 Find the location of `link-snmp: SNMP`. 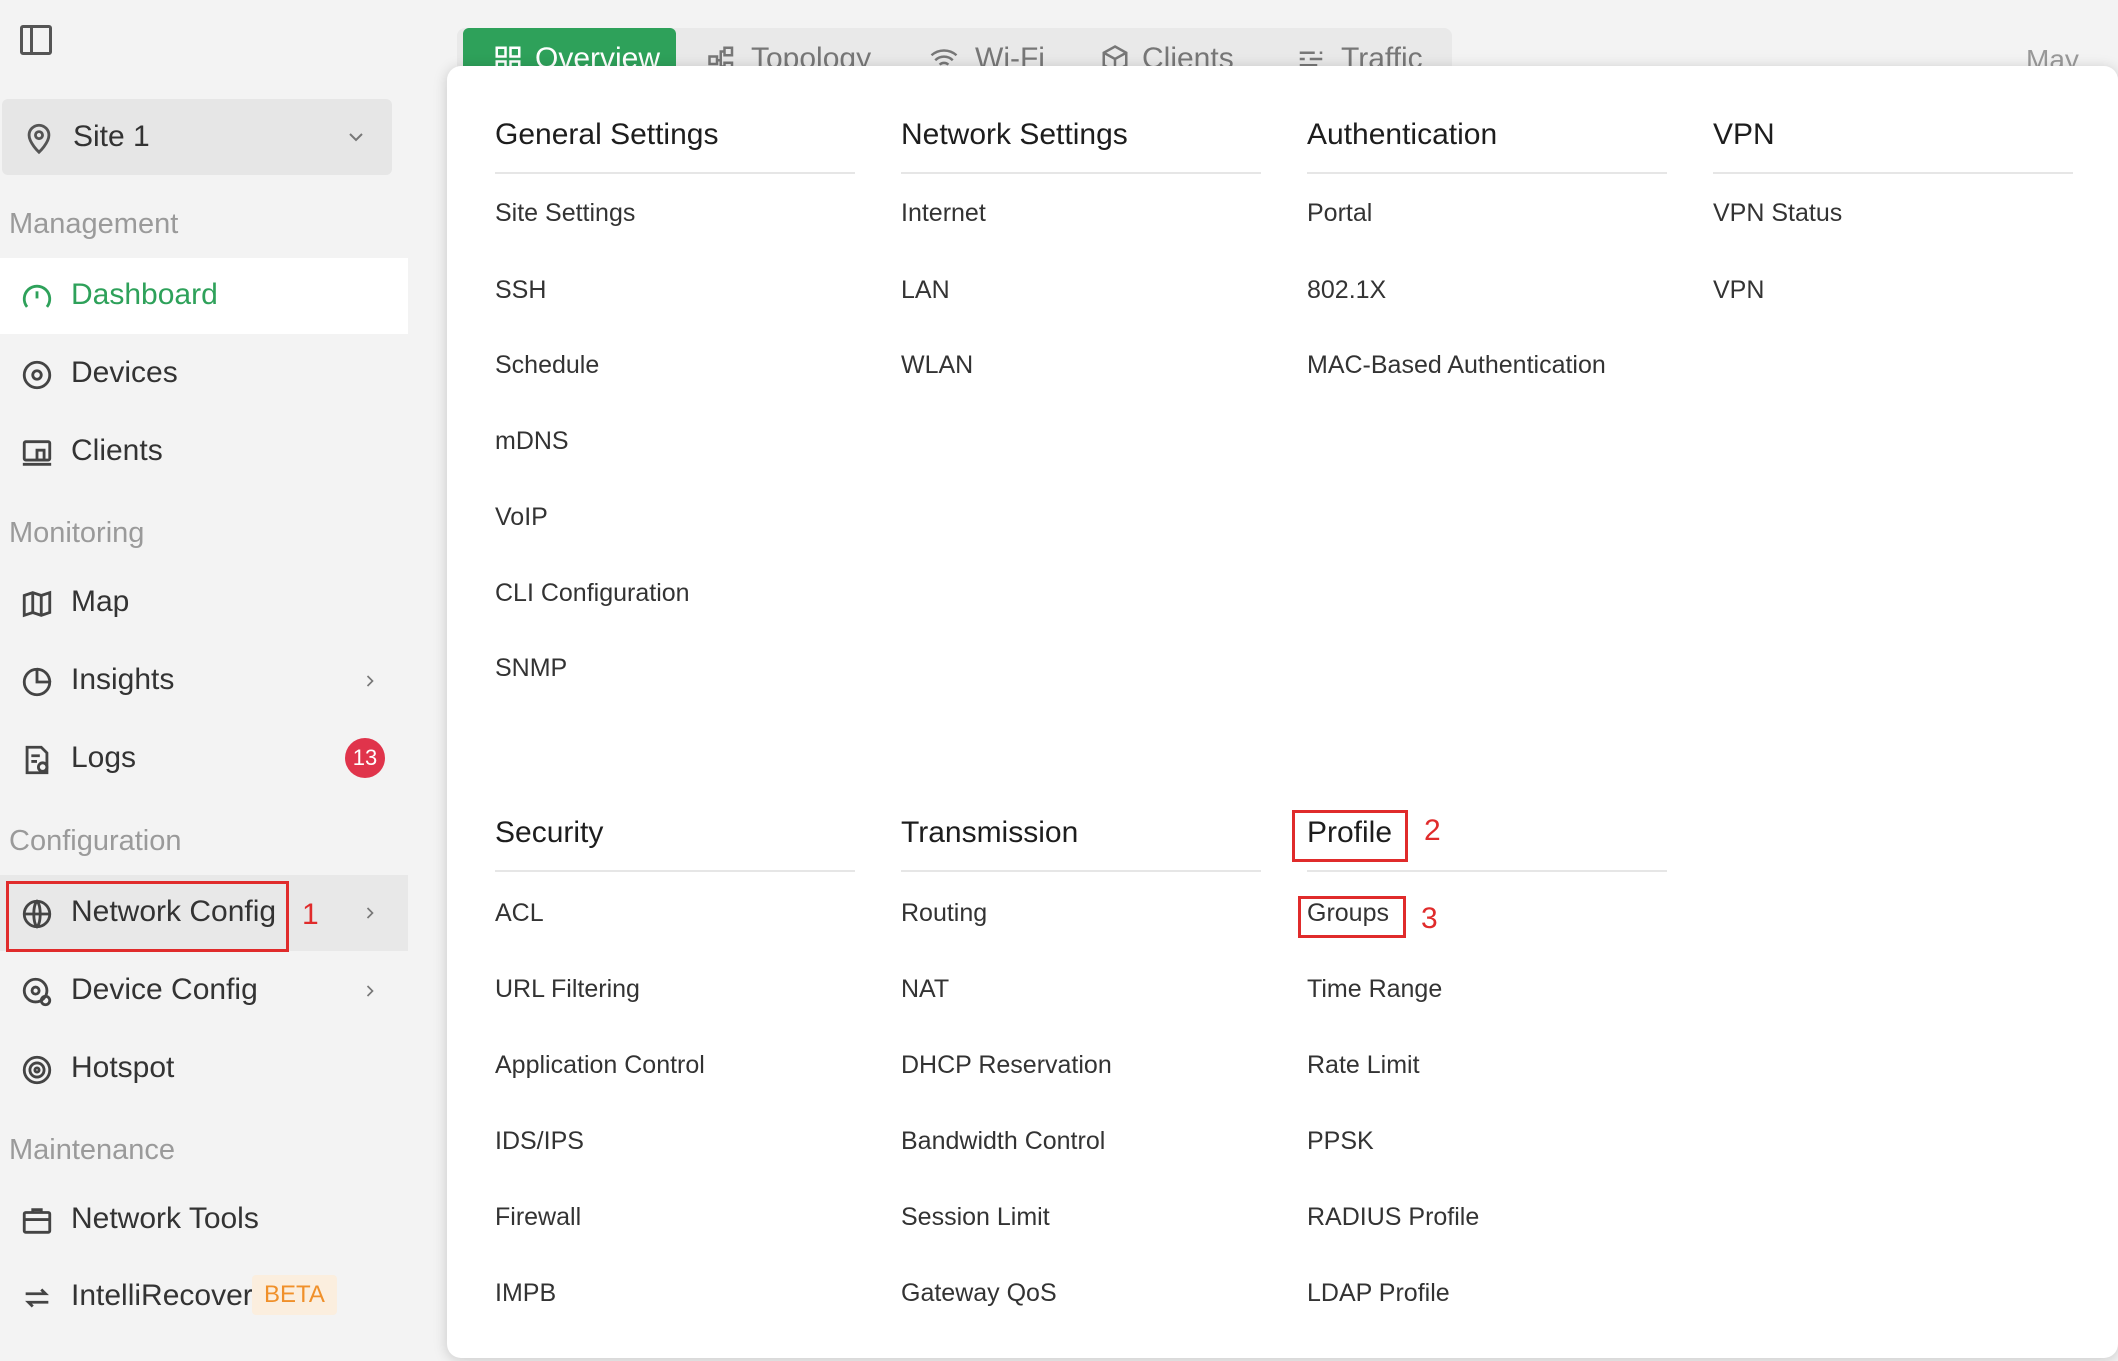

link-snmp: SNMP is located at coordinates (531, 668).